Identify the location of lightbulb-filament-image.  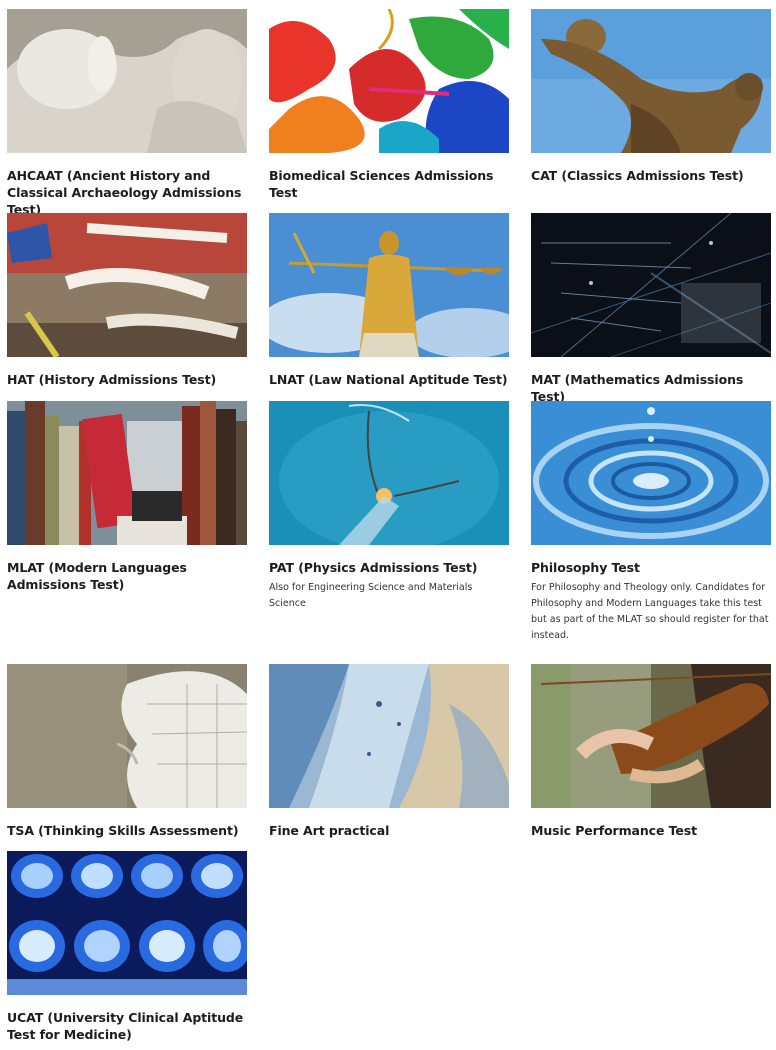
(389, 473).